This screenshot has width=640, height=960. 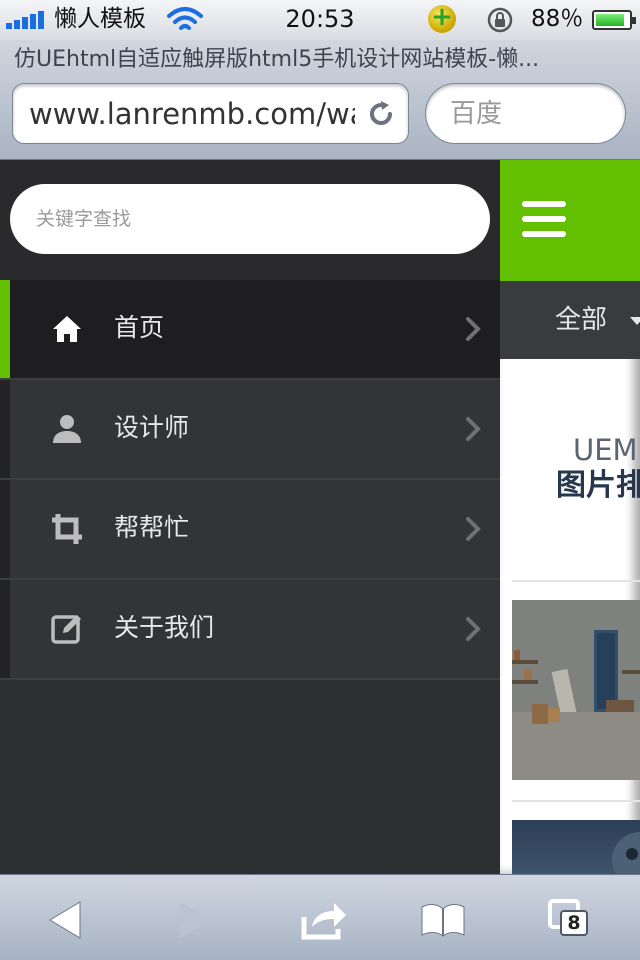 I want to click on edit-icon, so click(x=66, y=629).